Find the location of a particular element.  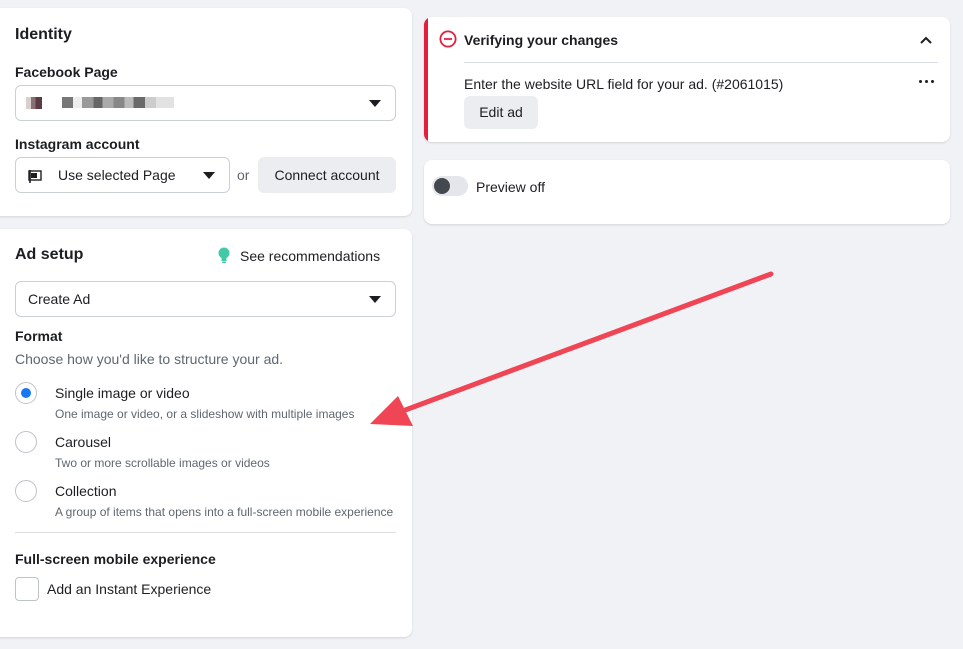

ad-setup-heading: Ad setup is located at coordinates (49, 254).